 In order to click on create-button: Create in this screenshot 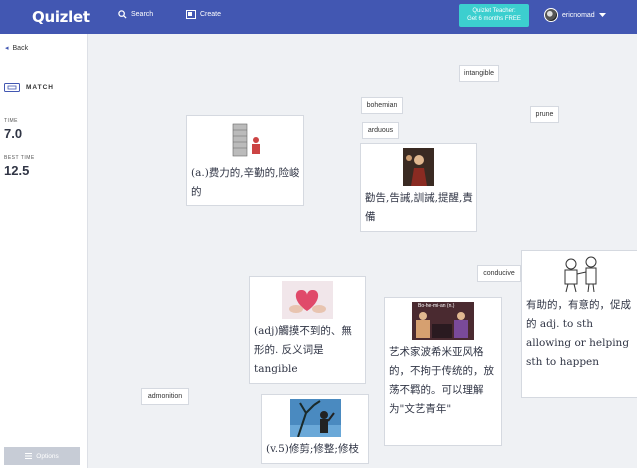, I will do `click(203, 14)`.